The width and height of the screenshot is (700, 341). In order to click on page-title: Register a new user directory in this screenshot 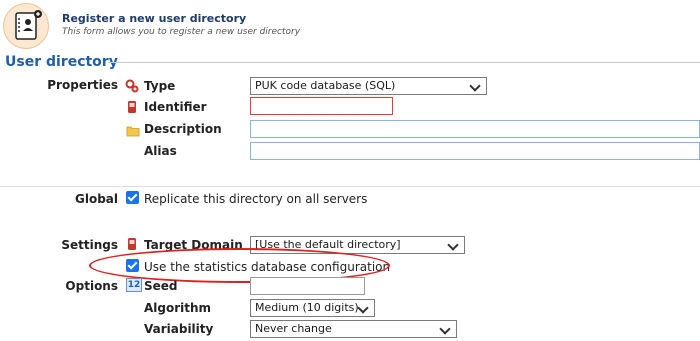, I will do `click(154, 18)`.